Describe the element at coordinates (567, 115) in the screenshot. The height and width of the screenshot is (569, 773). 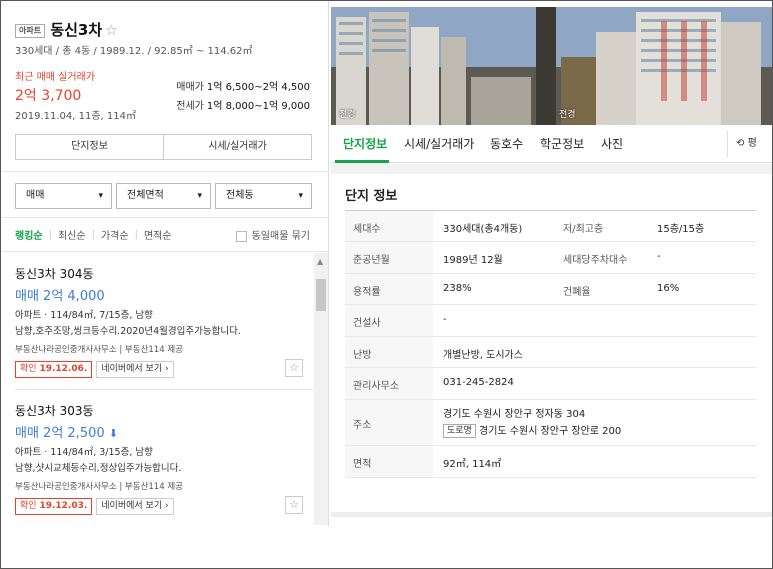
I see `photo-label: 전경` at that location.